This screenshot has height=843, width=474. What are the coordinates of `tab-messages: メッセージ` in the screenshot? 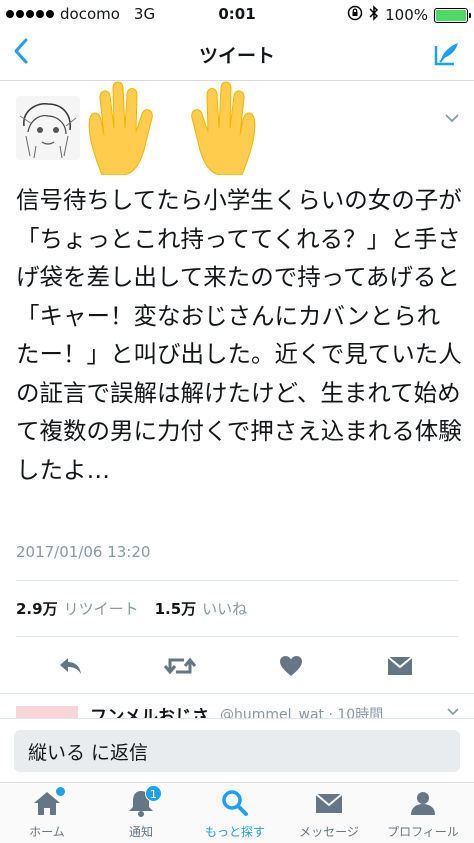 It's located at (329, 814).